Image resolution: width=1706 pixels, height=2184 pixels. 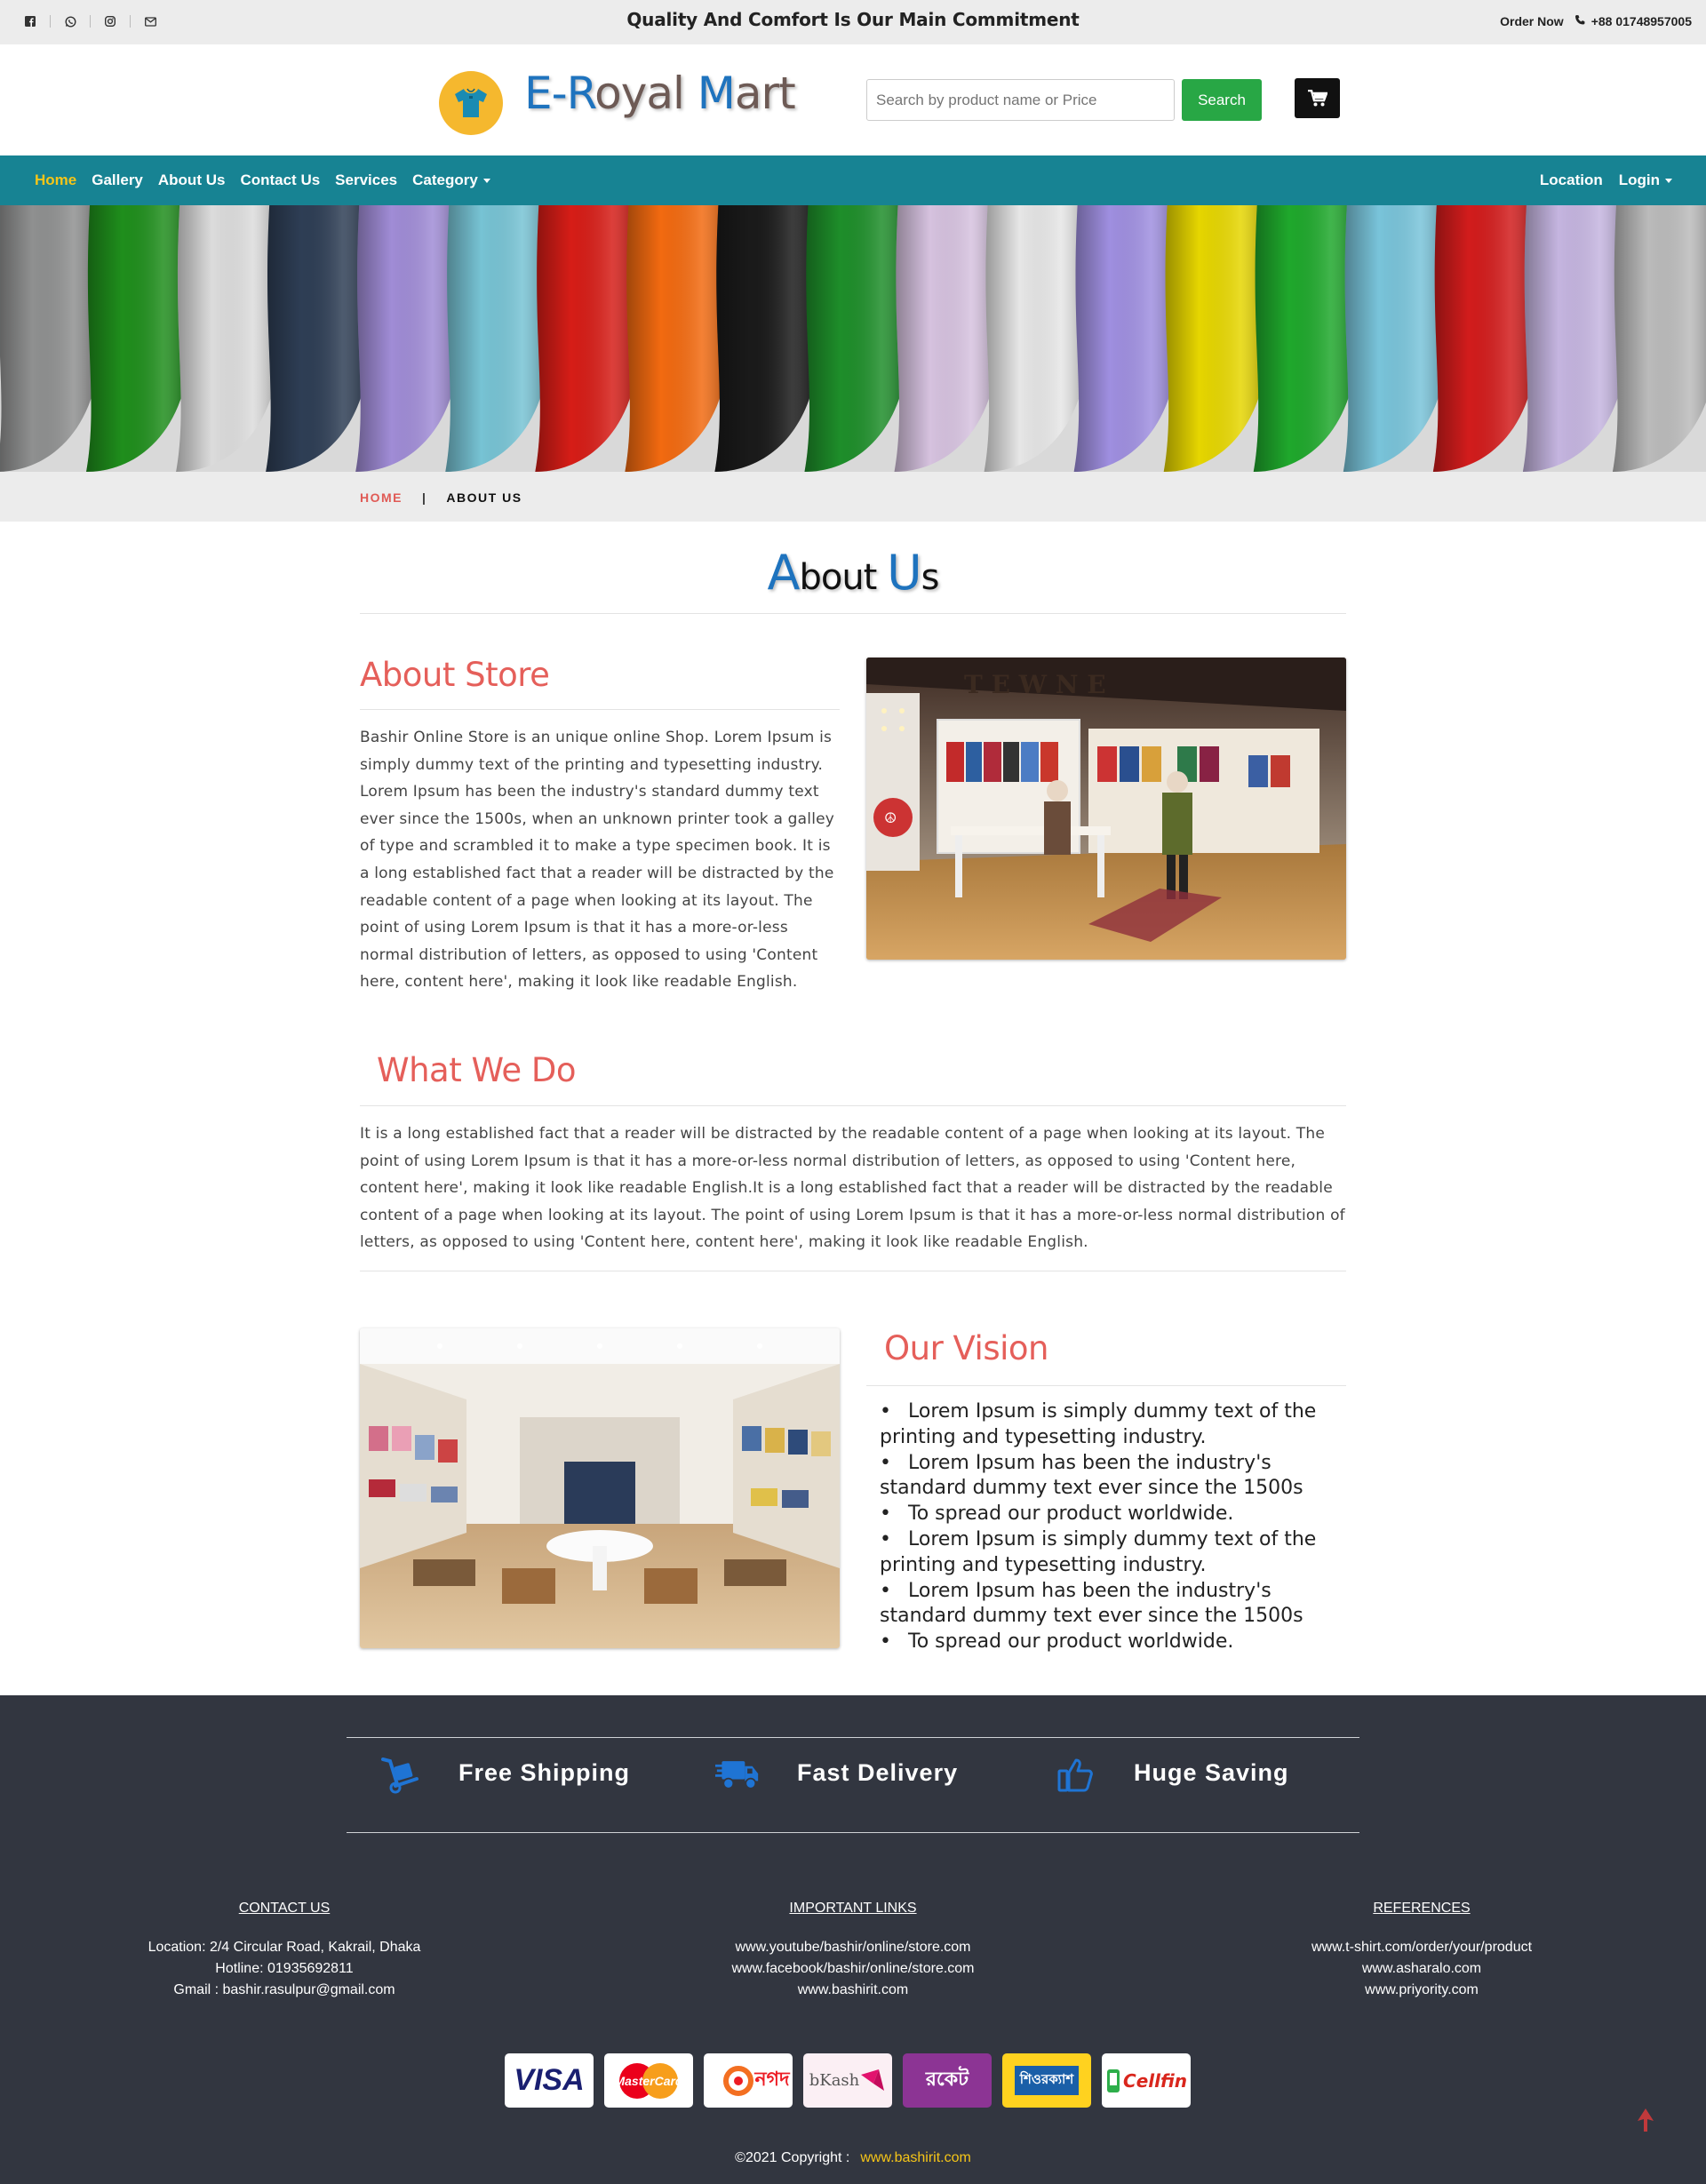 What do you see at coordinates (471, 103) in the screenshot?
I see `logo-icon` at bounding box center [471, 103].